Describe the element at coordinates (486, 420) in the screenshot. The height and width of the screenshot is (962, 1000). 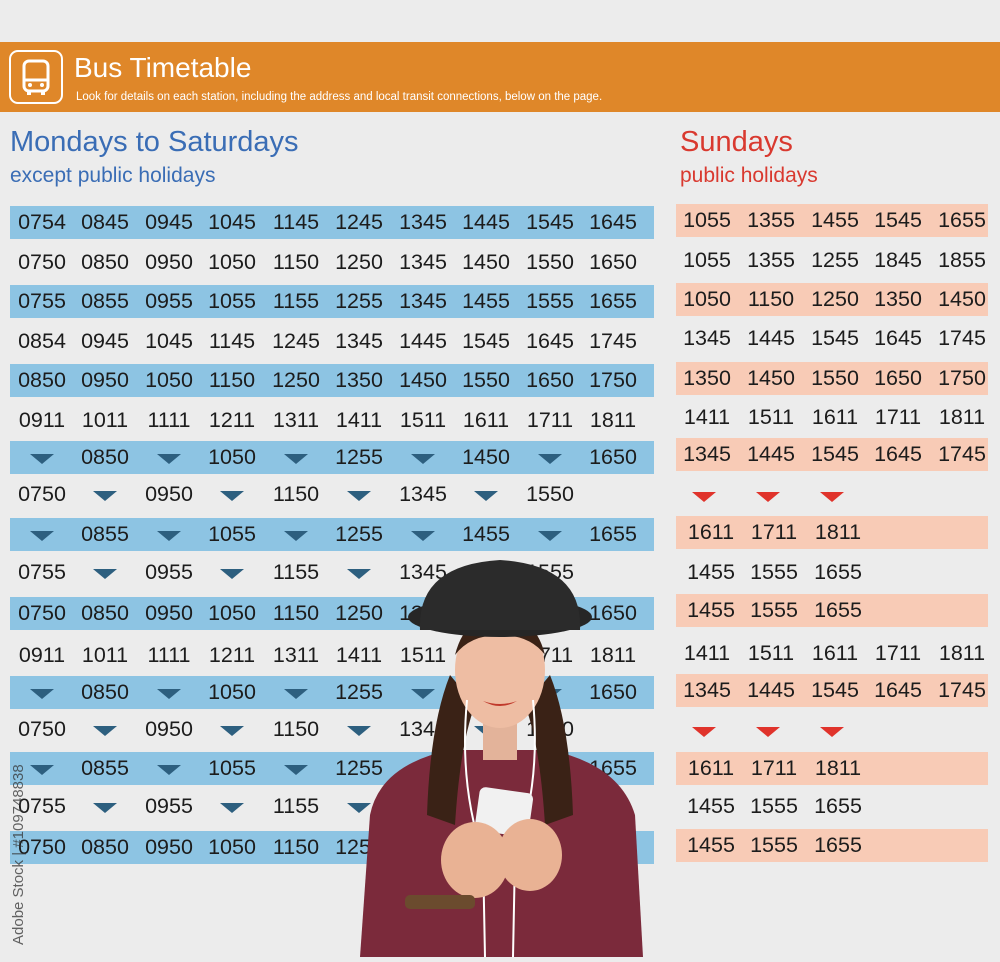
I see `weekday-time-cell: 1611` at that location.